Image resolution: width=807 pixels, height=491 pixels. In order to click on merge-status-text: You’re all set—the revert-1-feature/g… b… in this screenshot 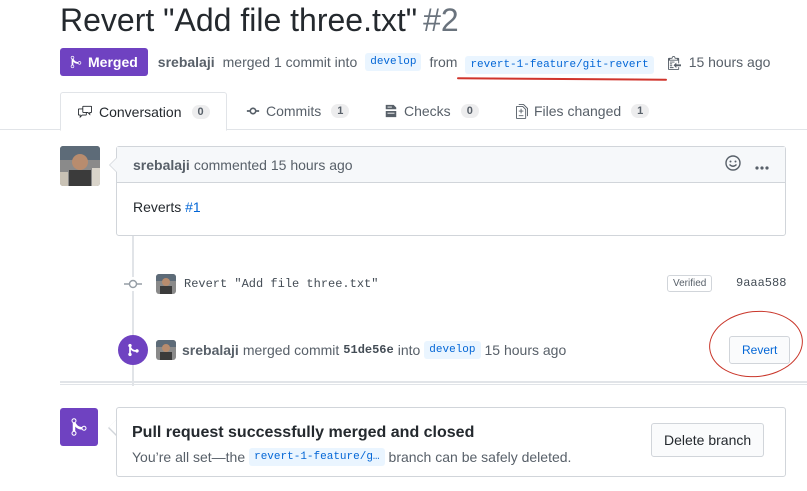, I will do `click(351, 457)`.